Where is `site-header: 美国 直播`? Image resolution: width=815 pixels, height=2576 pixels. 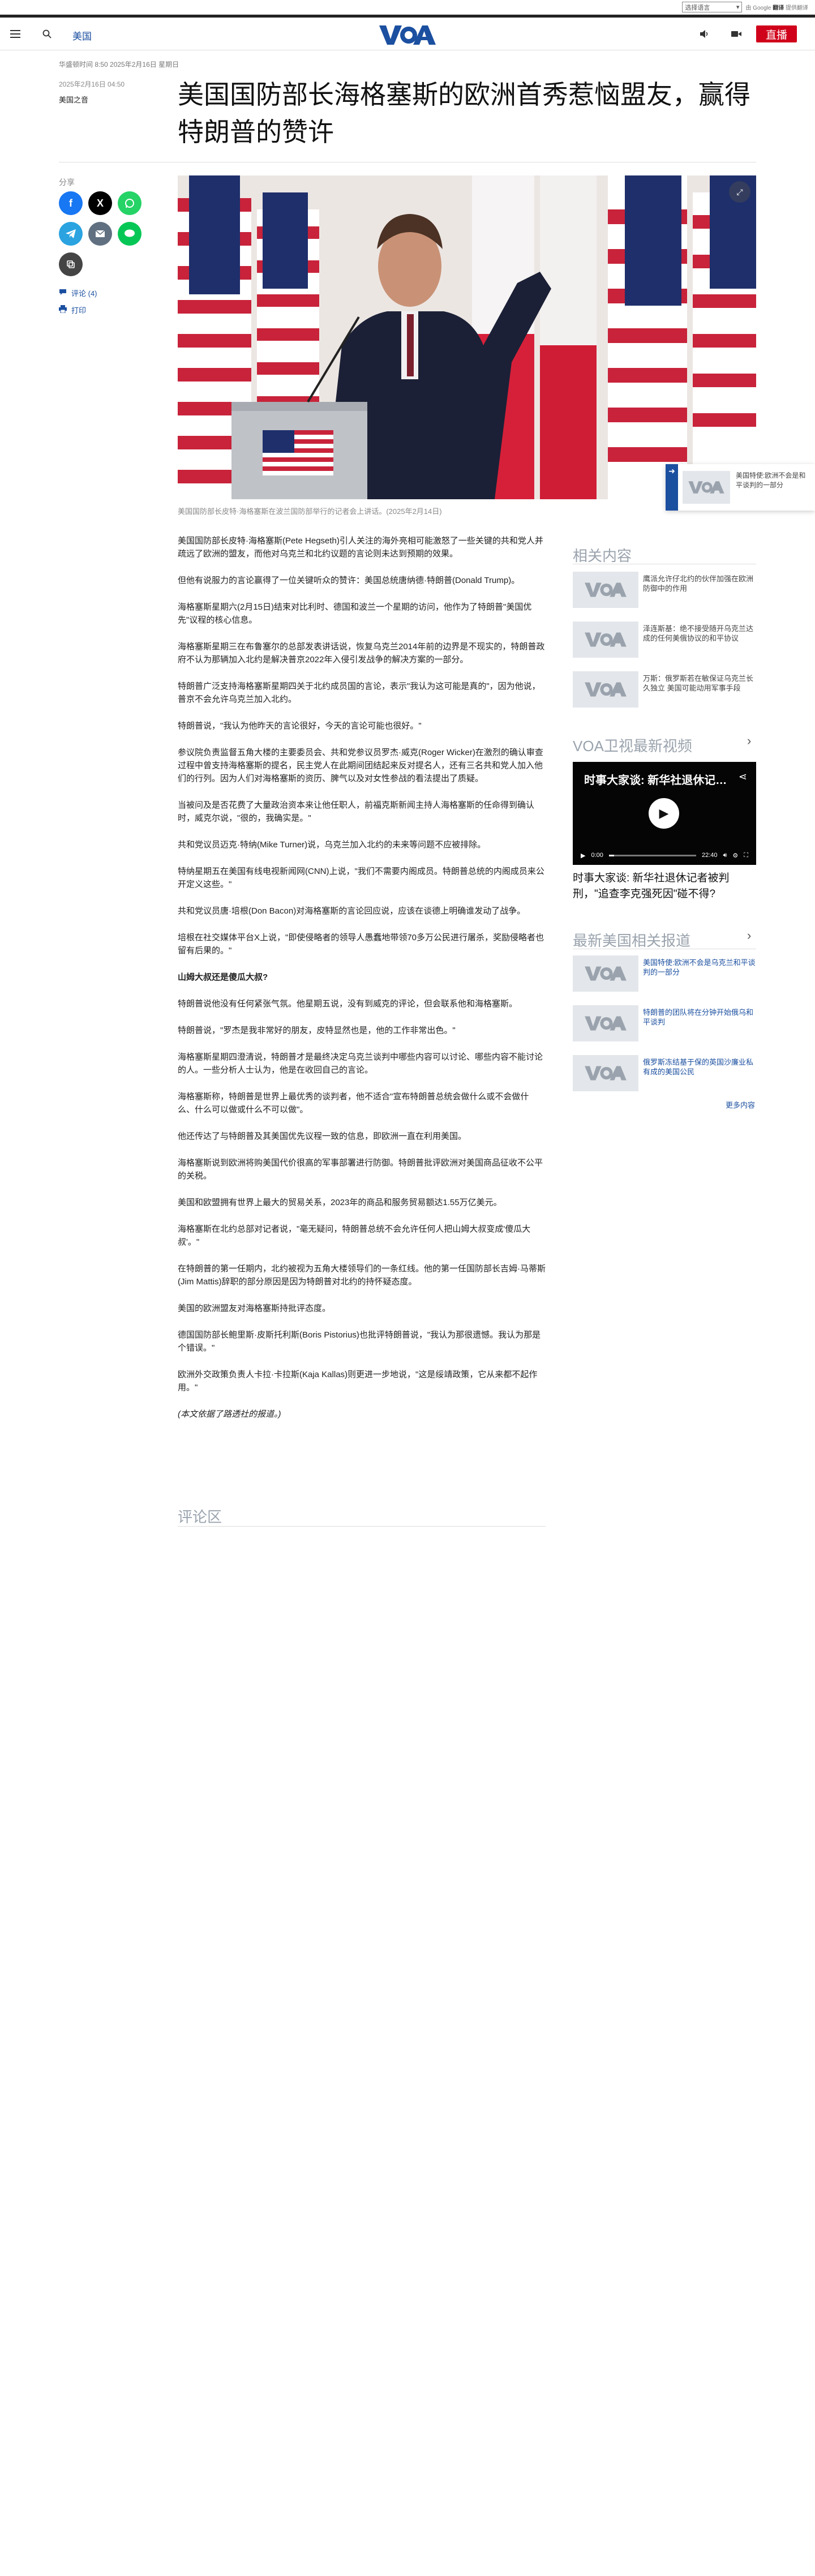
site-header: 美国 直播 is located at coordinates (407, 34).